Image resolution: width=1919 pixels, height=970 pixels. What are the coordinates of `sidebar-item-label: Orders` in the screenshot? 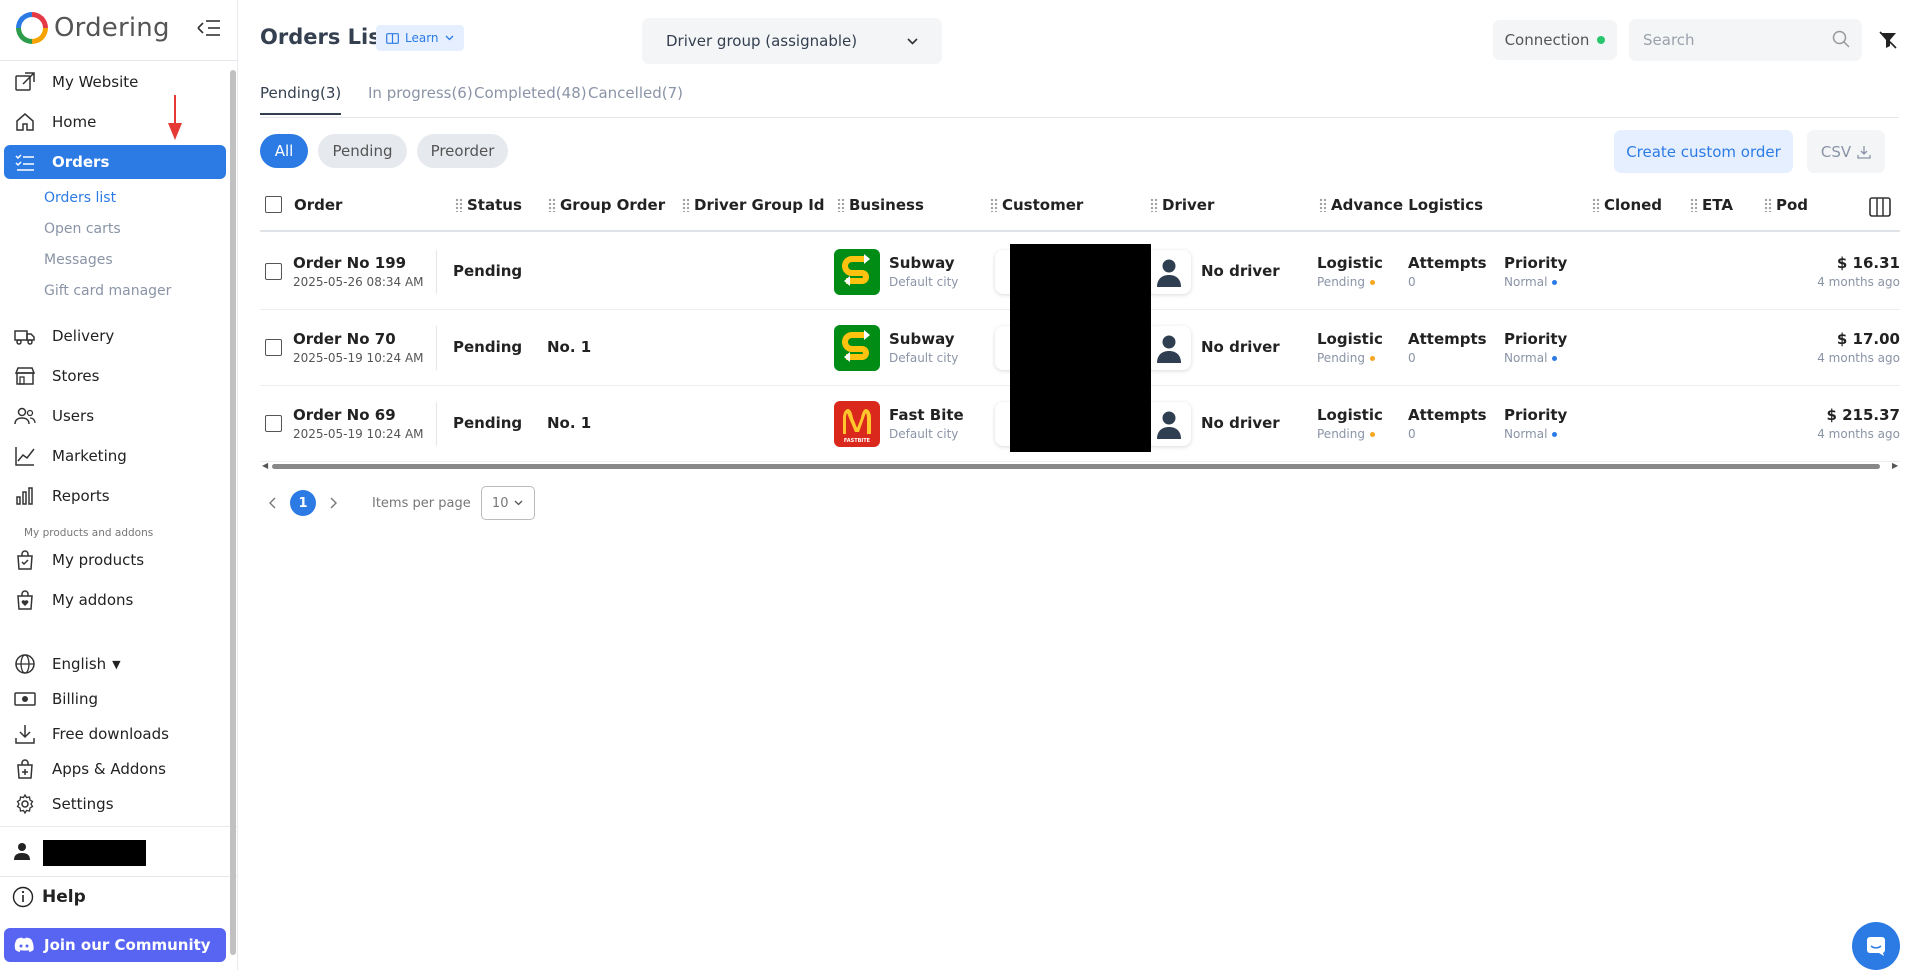 It's located at (81, 162).